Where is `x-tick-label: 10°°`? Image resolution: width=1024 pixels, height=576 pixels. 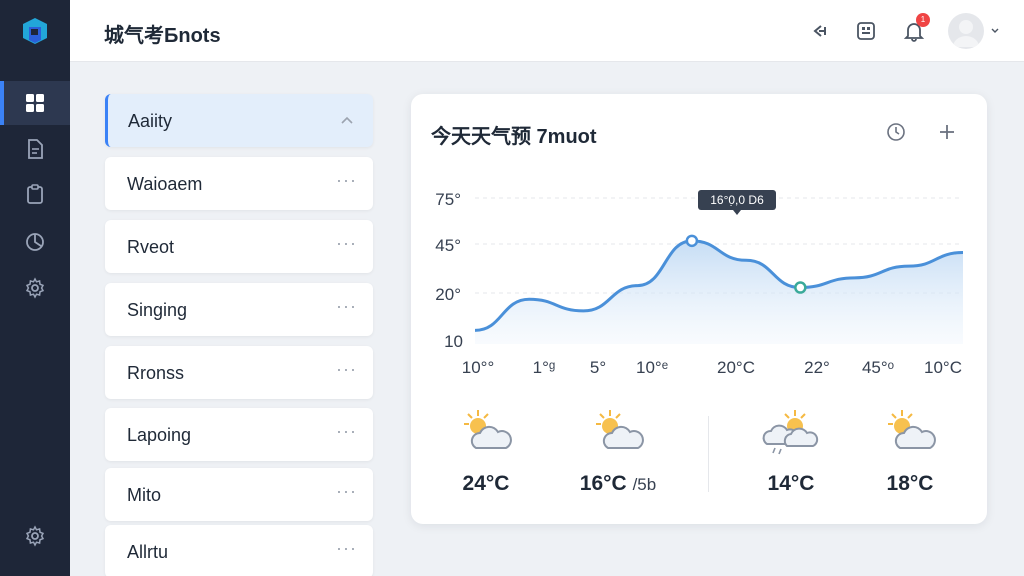
x-tick-label: 10°° is located at coordinates (478, 367).